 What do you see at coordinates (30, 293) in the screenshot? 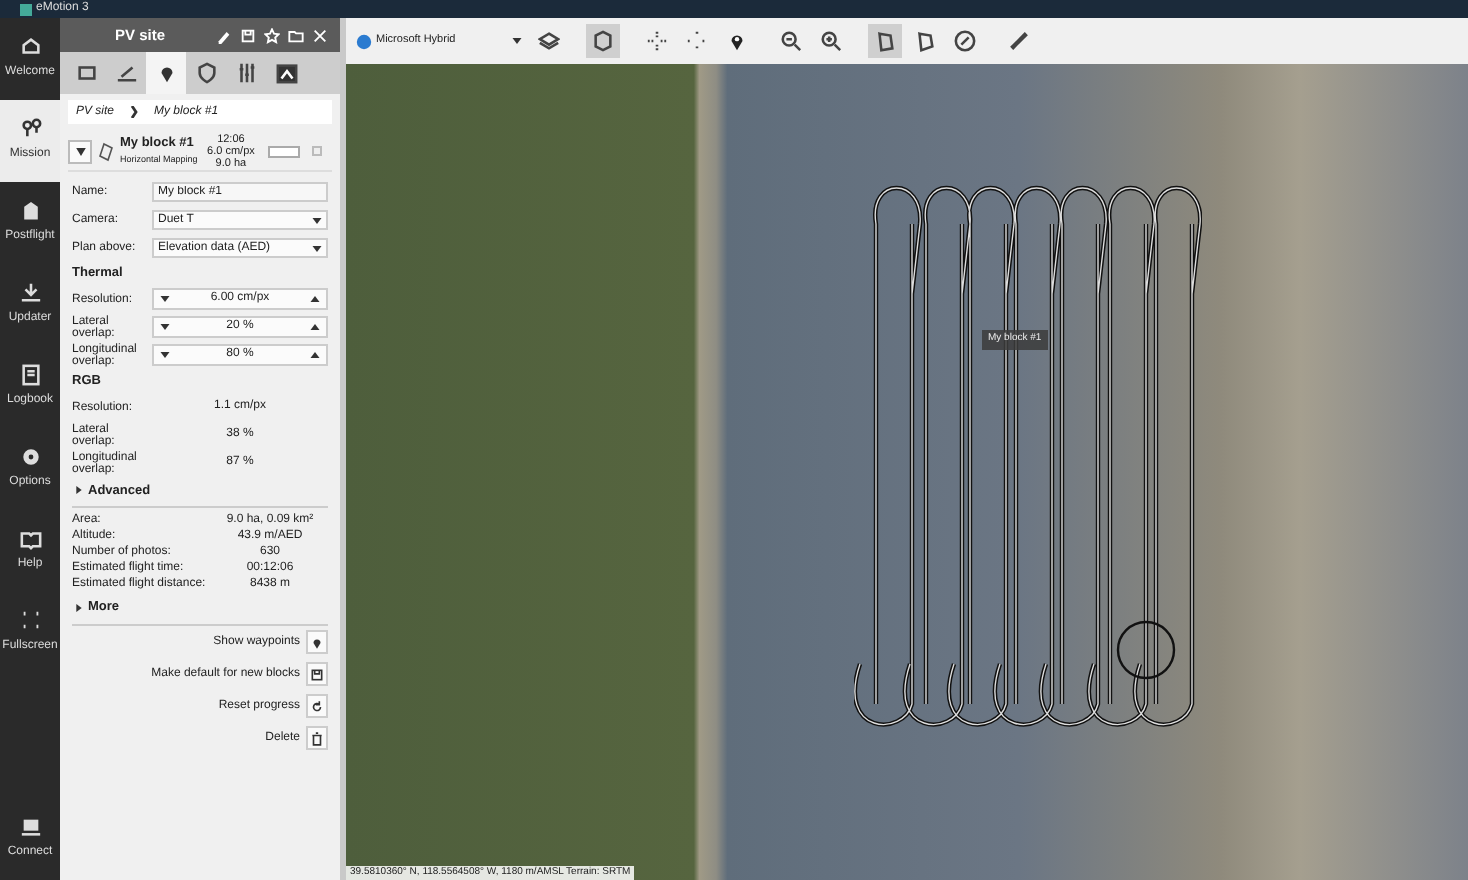
I see `download-icon` at bounding box center [30, 293].